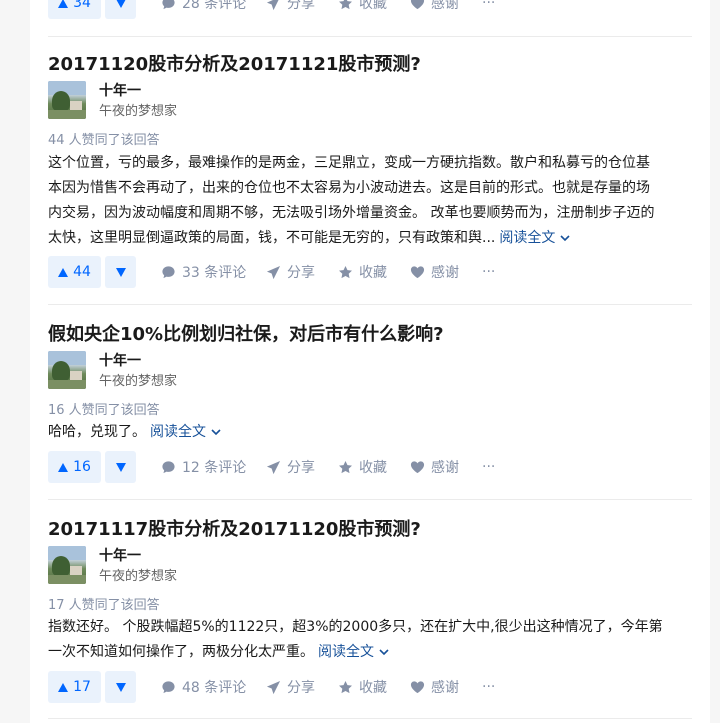  I want to click on answer-actions: 44 33 条评论 分享 收藏 感谢 ···, so click(370, 272).